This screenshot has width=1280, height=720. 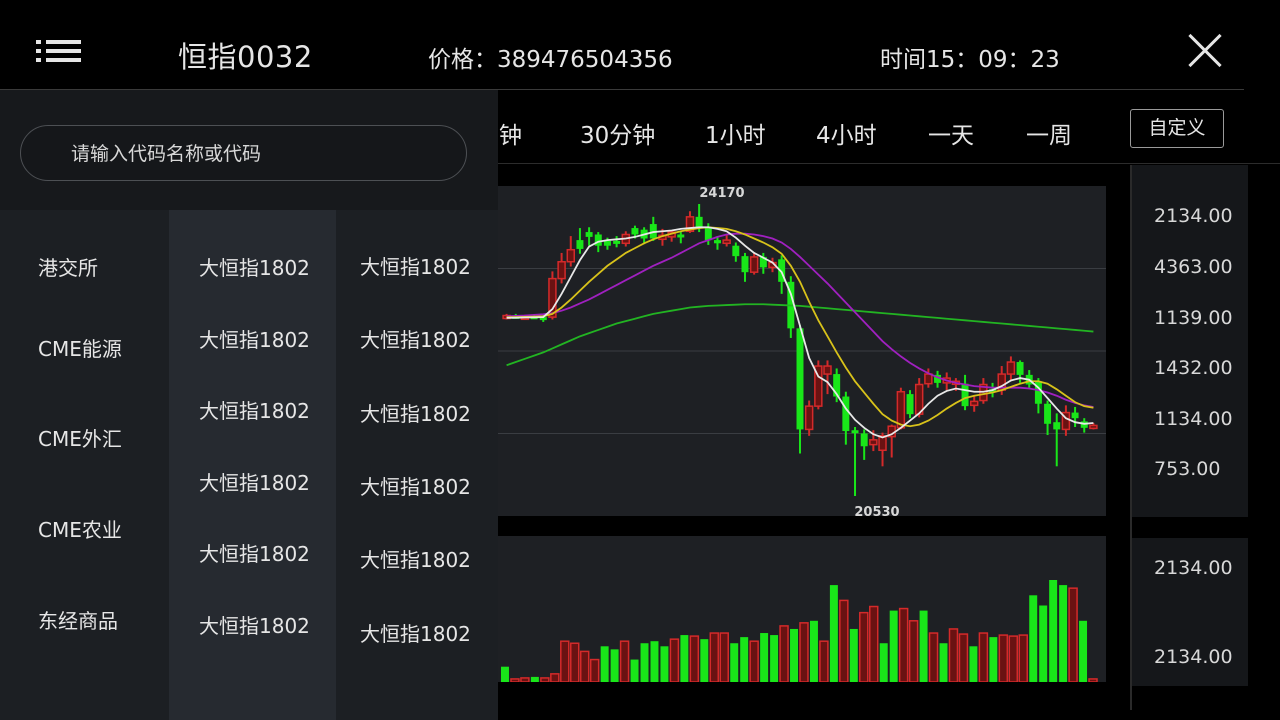 What do you see at coordinates (1193, 368) in the screenshot?
I see `price-axis-label: 1432.00` at bounding box center [1193, 368].